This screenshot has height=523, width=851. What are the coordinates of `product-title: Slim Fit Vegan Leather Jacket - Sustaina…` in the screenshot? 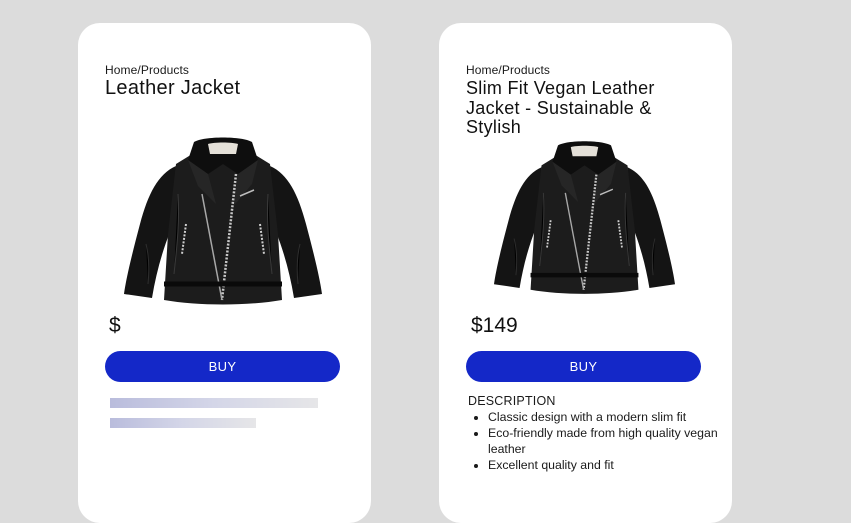 It's located at (560, 107).